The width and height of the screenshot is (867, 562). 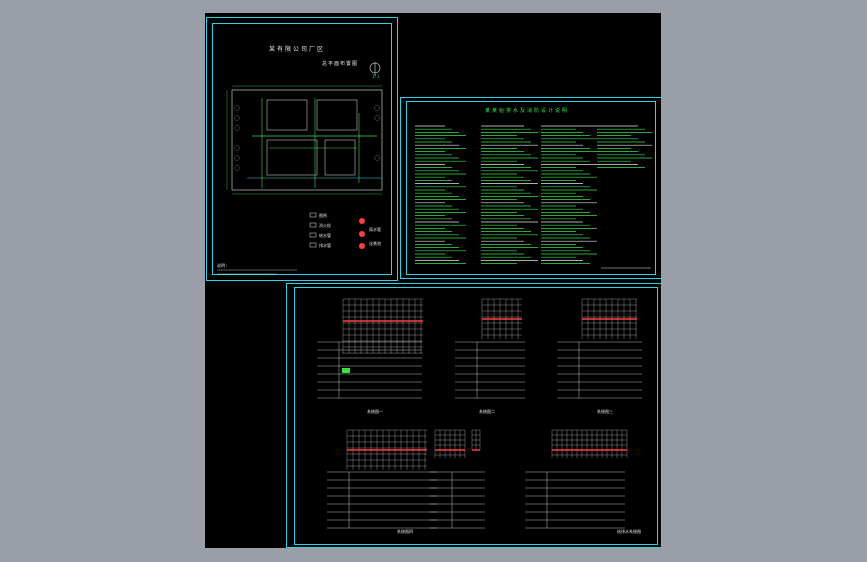 What do you see at coordinates (629, 531) in the screenshot?
I see `sheet-footer: 给排水系统图` at bounding box center [629, 531].